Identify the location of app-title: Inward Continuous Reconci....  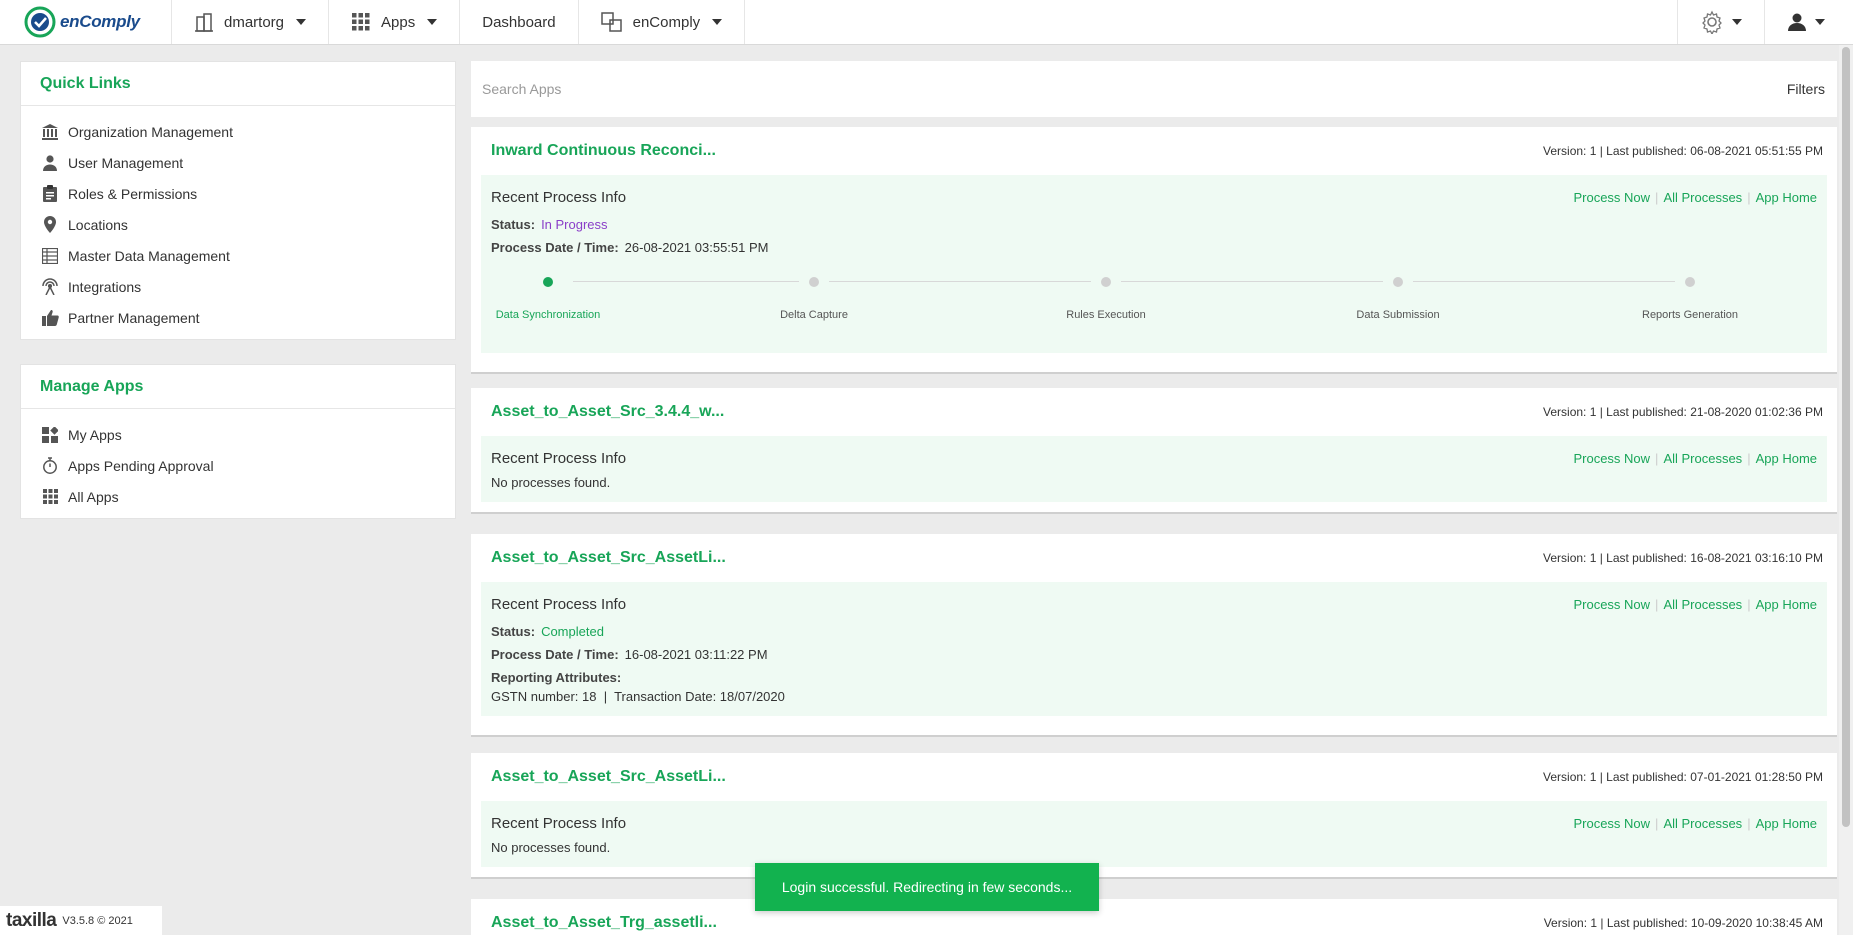
(603, 151).